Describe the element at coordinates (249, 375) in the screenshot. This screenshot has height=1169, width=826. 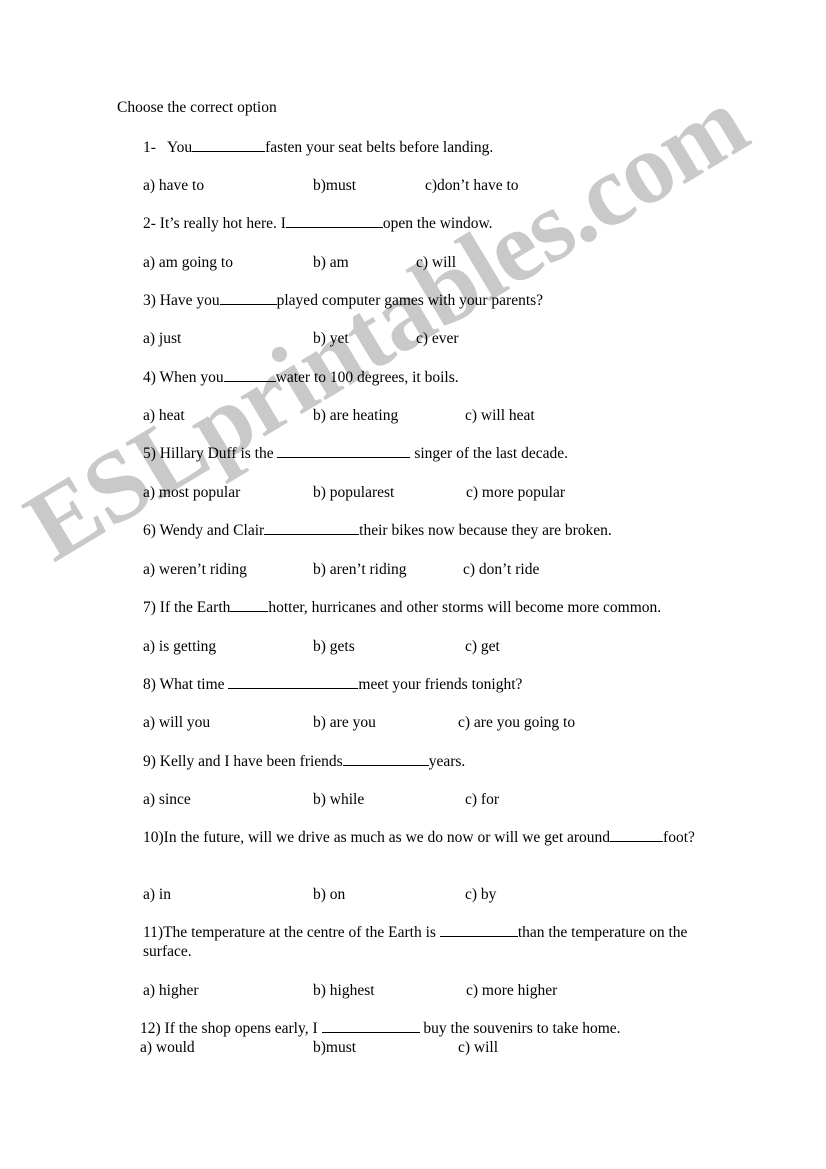
I see `question-4-blank` at that location.